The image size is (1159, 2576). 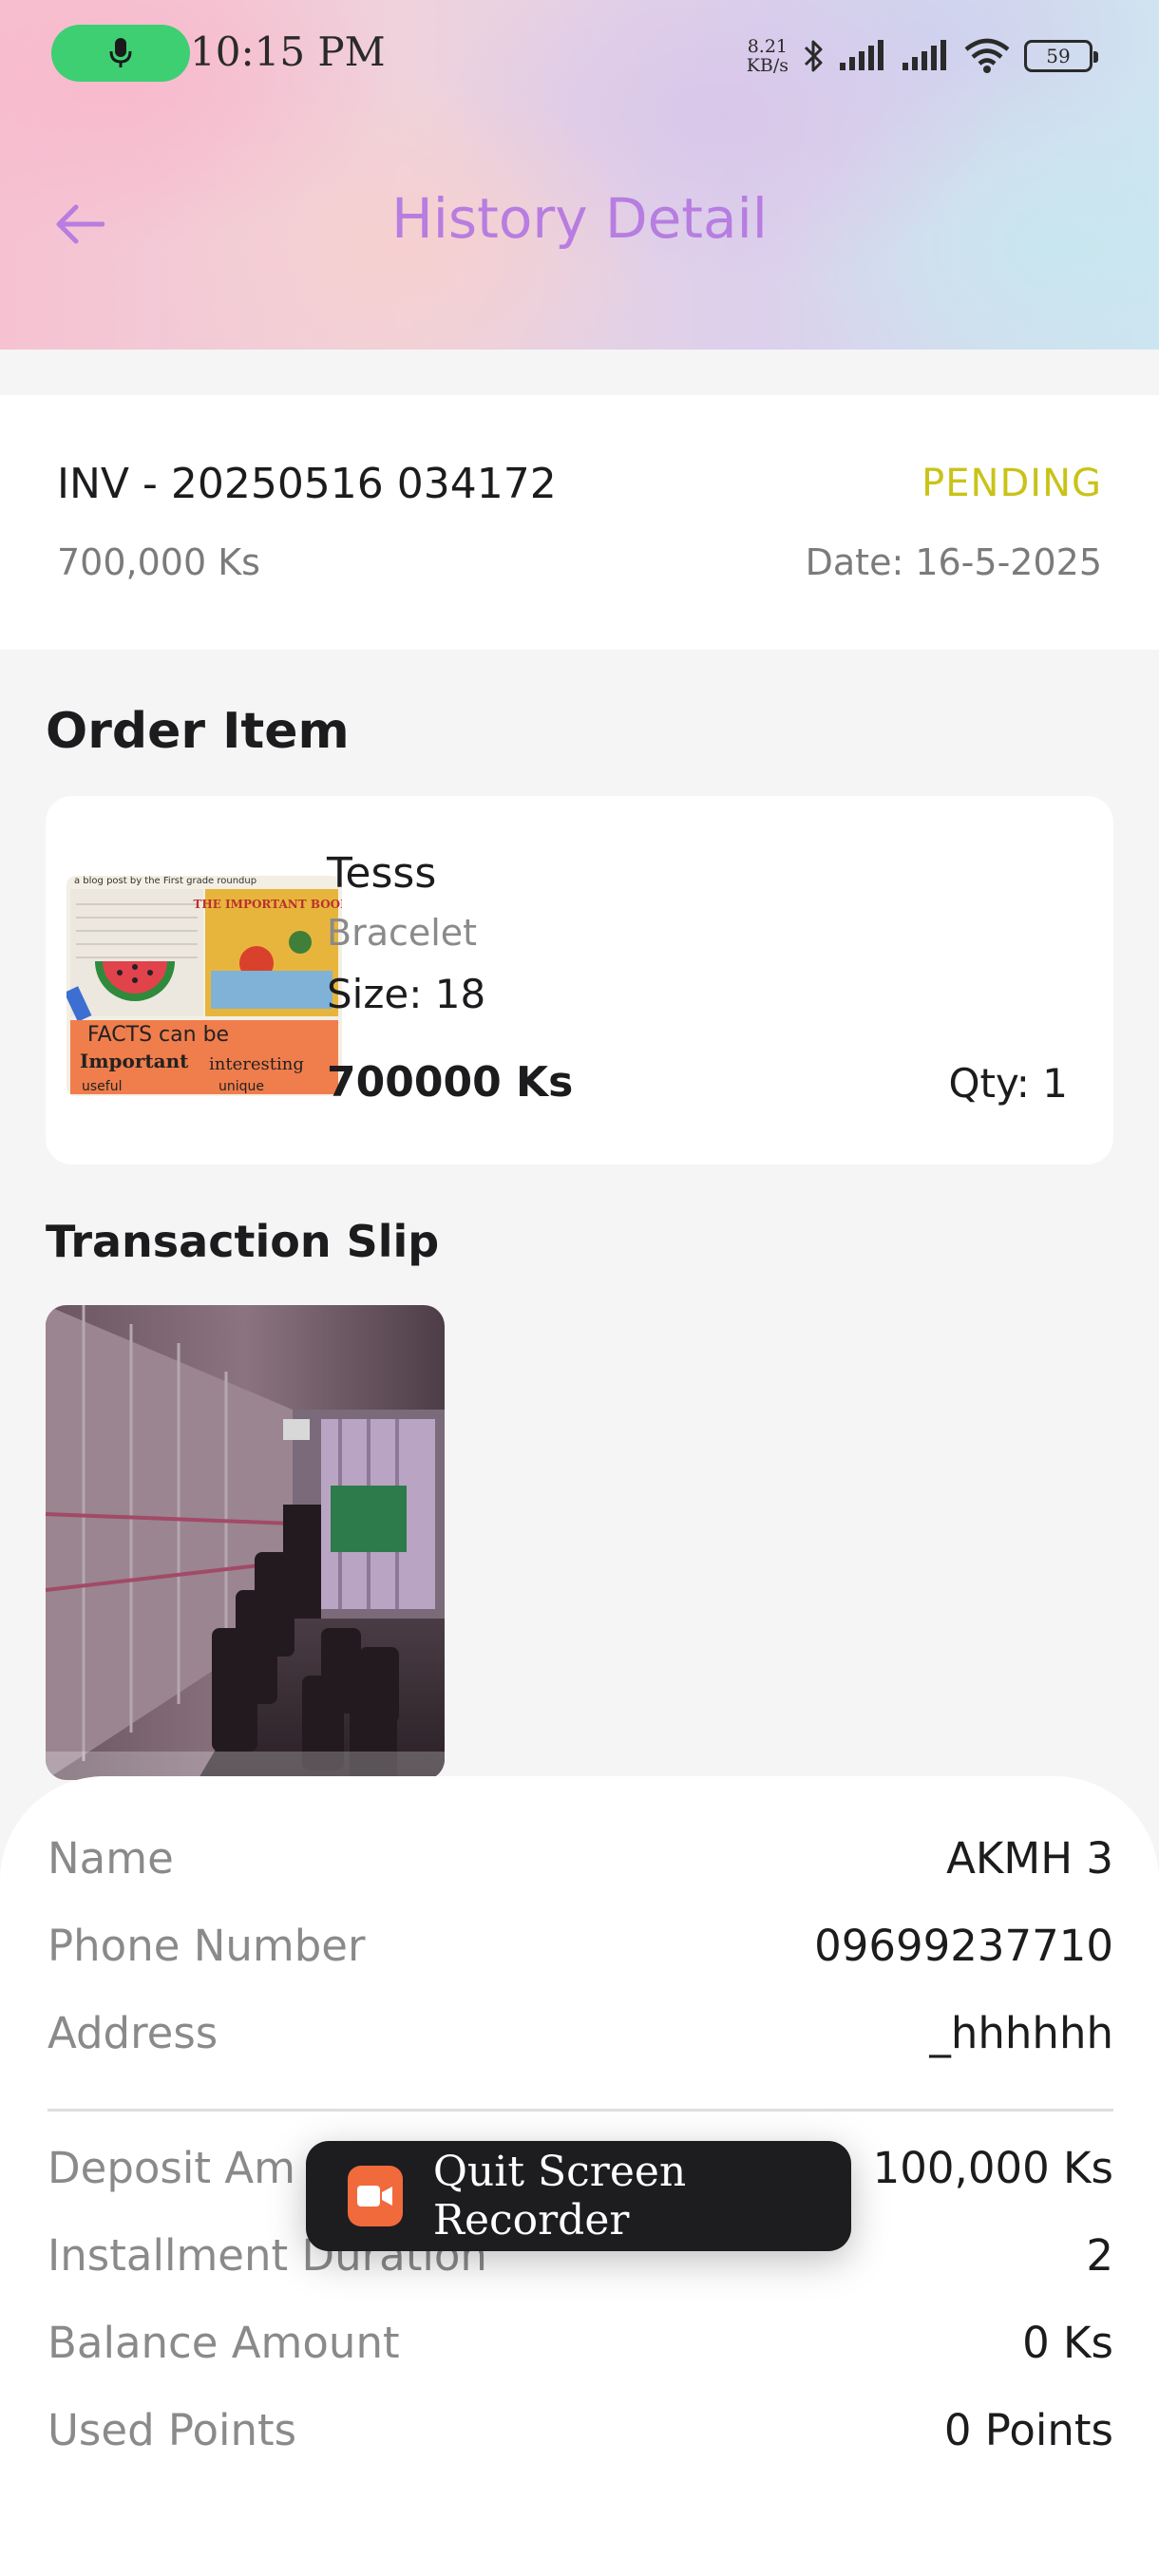 I want to click on page-title: History Detail, so click(x=579, y=218).